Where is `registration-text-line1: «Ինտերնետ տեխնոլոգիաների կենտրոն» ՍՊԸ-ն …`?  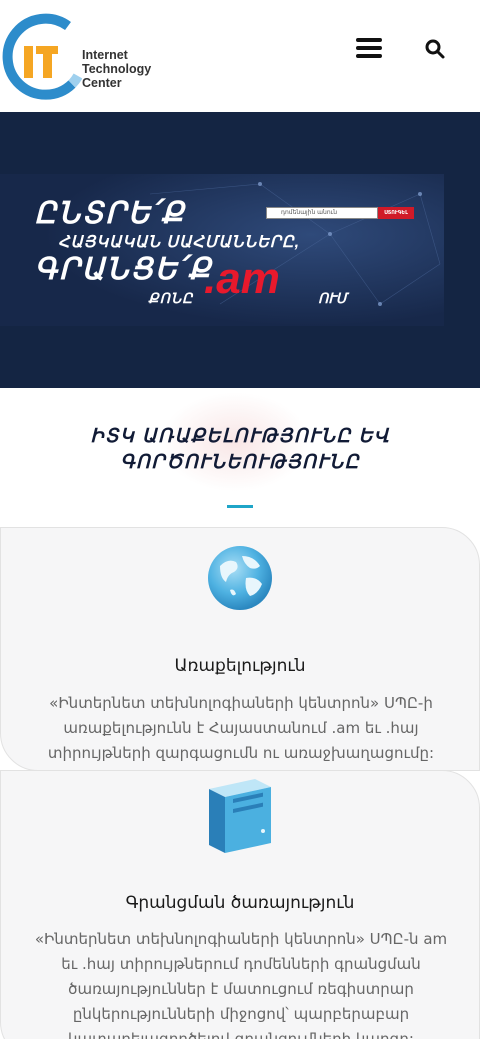 registration-text-line1: «Ինտերնետ տեխնոլոգիաների կենտրոն» ՍՊԸ-ն … is located at coordinates (241, 939).